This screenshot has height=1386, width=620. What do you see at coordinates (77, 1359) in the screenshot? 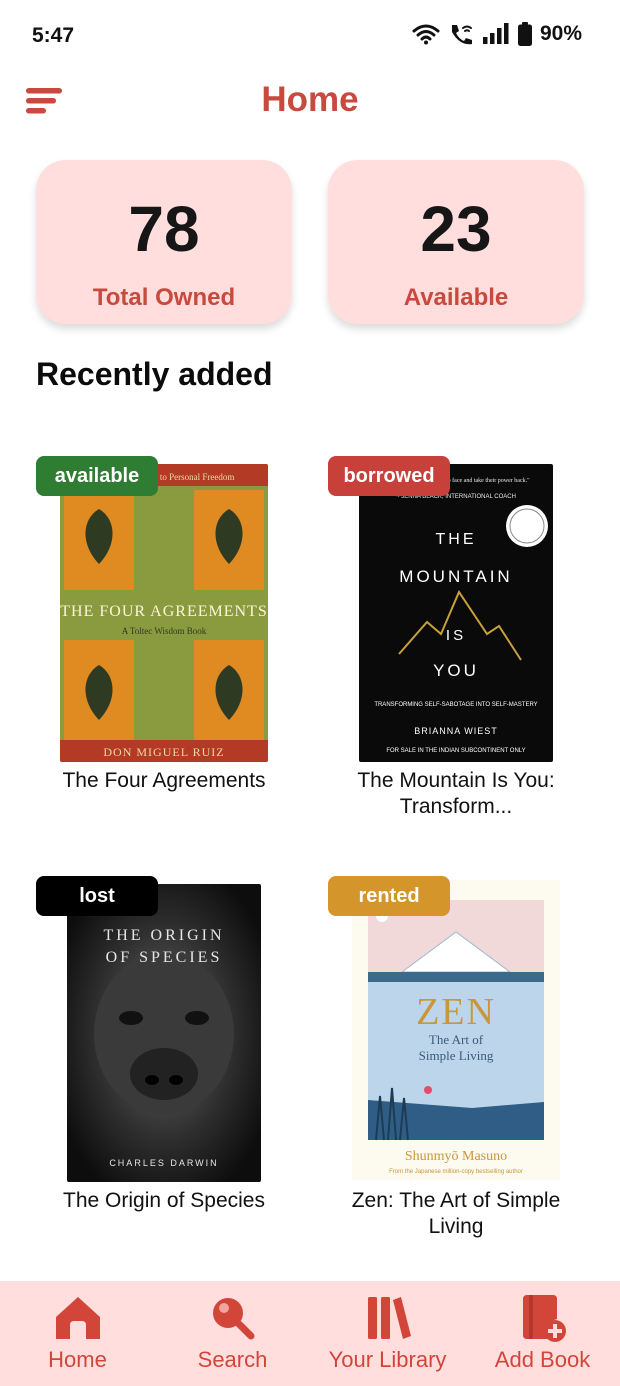
I see `nav-home-label: Home` at bounding box center [77, 1359].